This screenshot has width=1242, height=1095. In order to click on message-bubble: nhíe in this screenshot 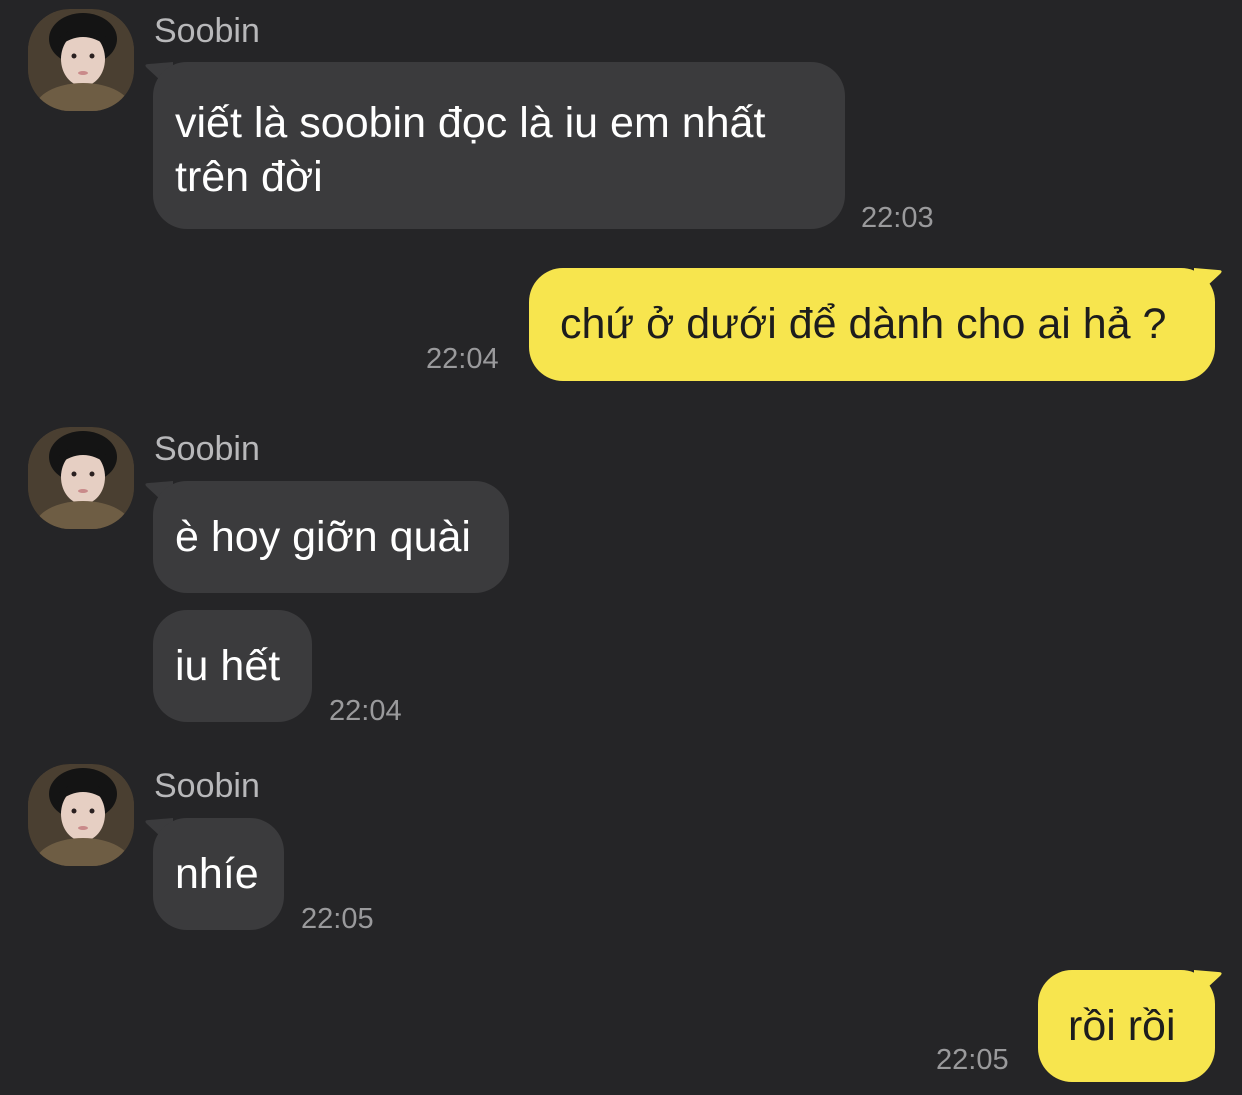, I will do `click(218, 874)`.